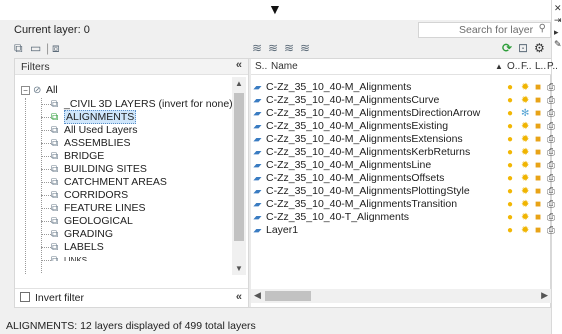 The width and height of the screenshot is (562, 334). What do you see at coordinates (56, 48) in the screenshot?
I see `layer-states-manager-icon: ⧈` at bounding box center [56, 48].